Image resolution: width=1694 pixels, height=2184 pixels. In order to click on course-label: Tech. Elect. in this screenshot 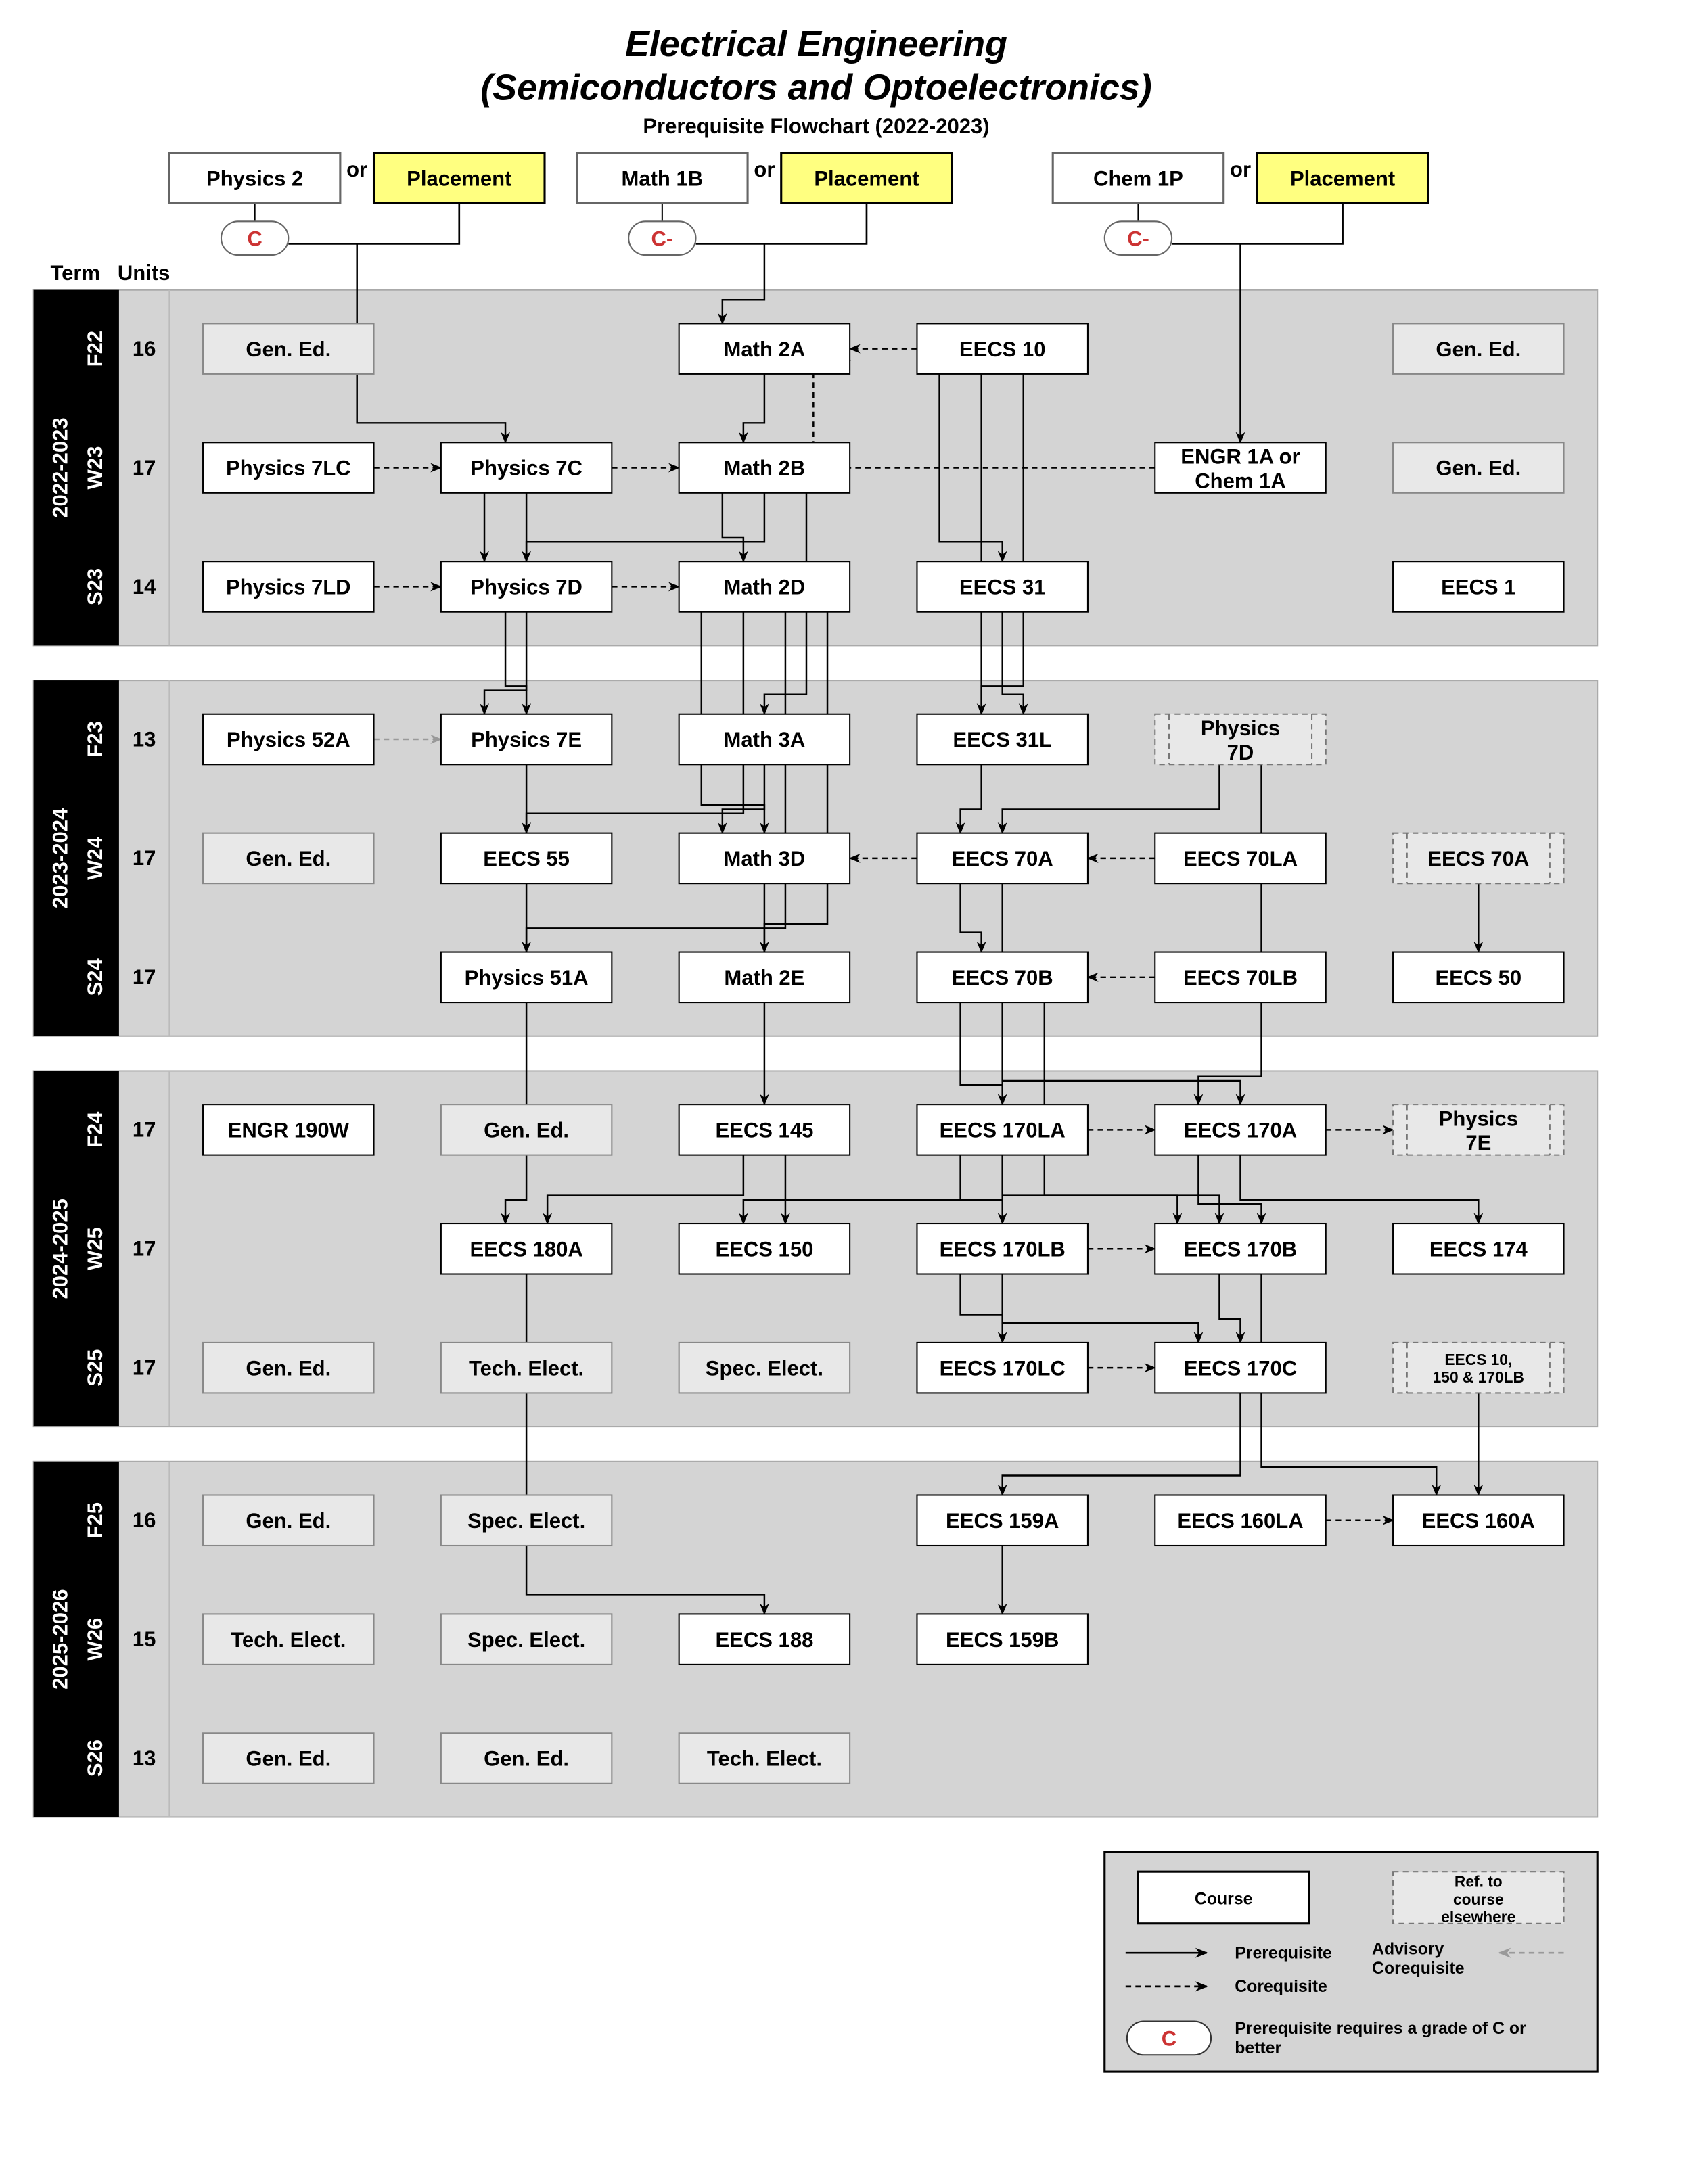, I will do `click(765, 1759)`.